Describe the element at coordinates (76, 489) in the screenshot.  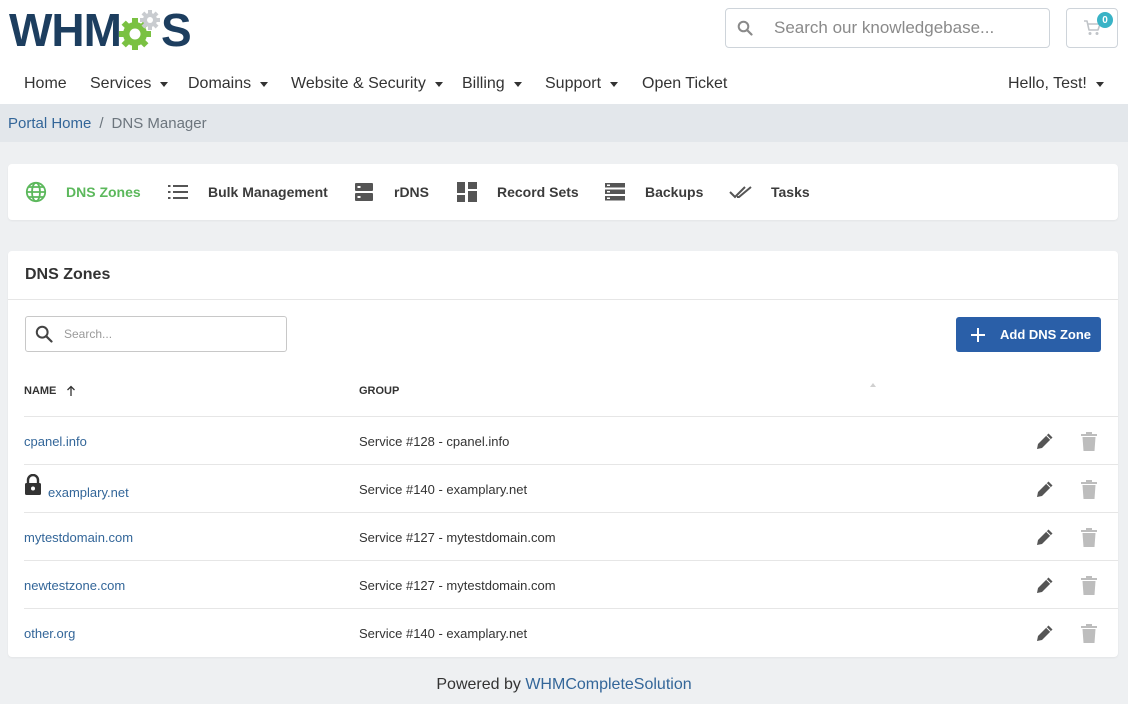
I see `zone-name-link: examplary.net` at that location.